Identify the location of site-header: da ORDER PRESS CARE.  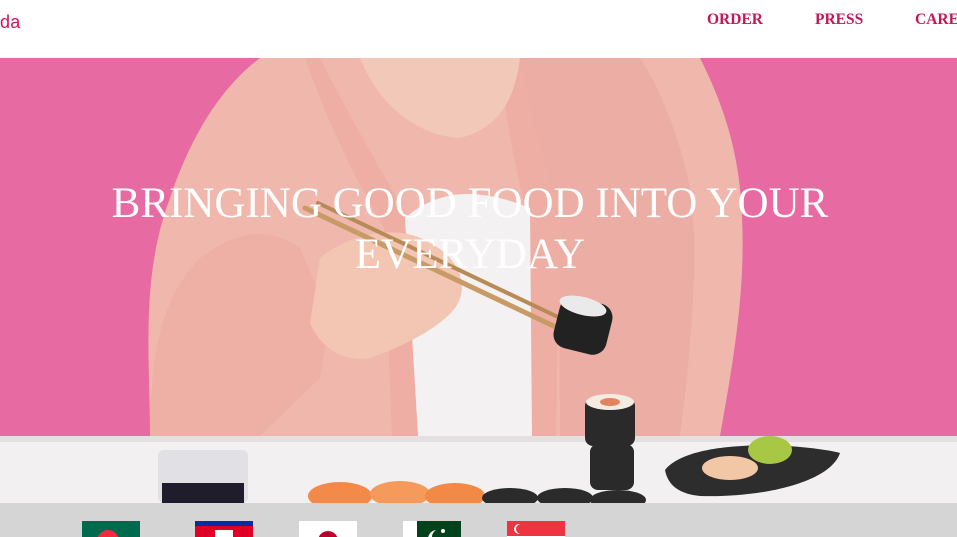
(478, 29).